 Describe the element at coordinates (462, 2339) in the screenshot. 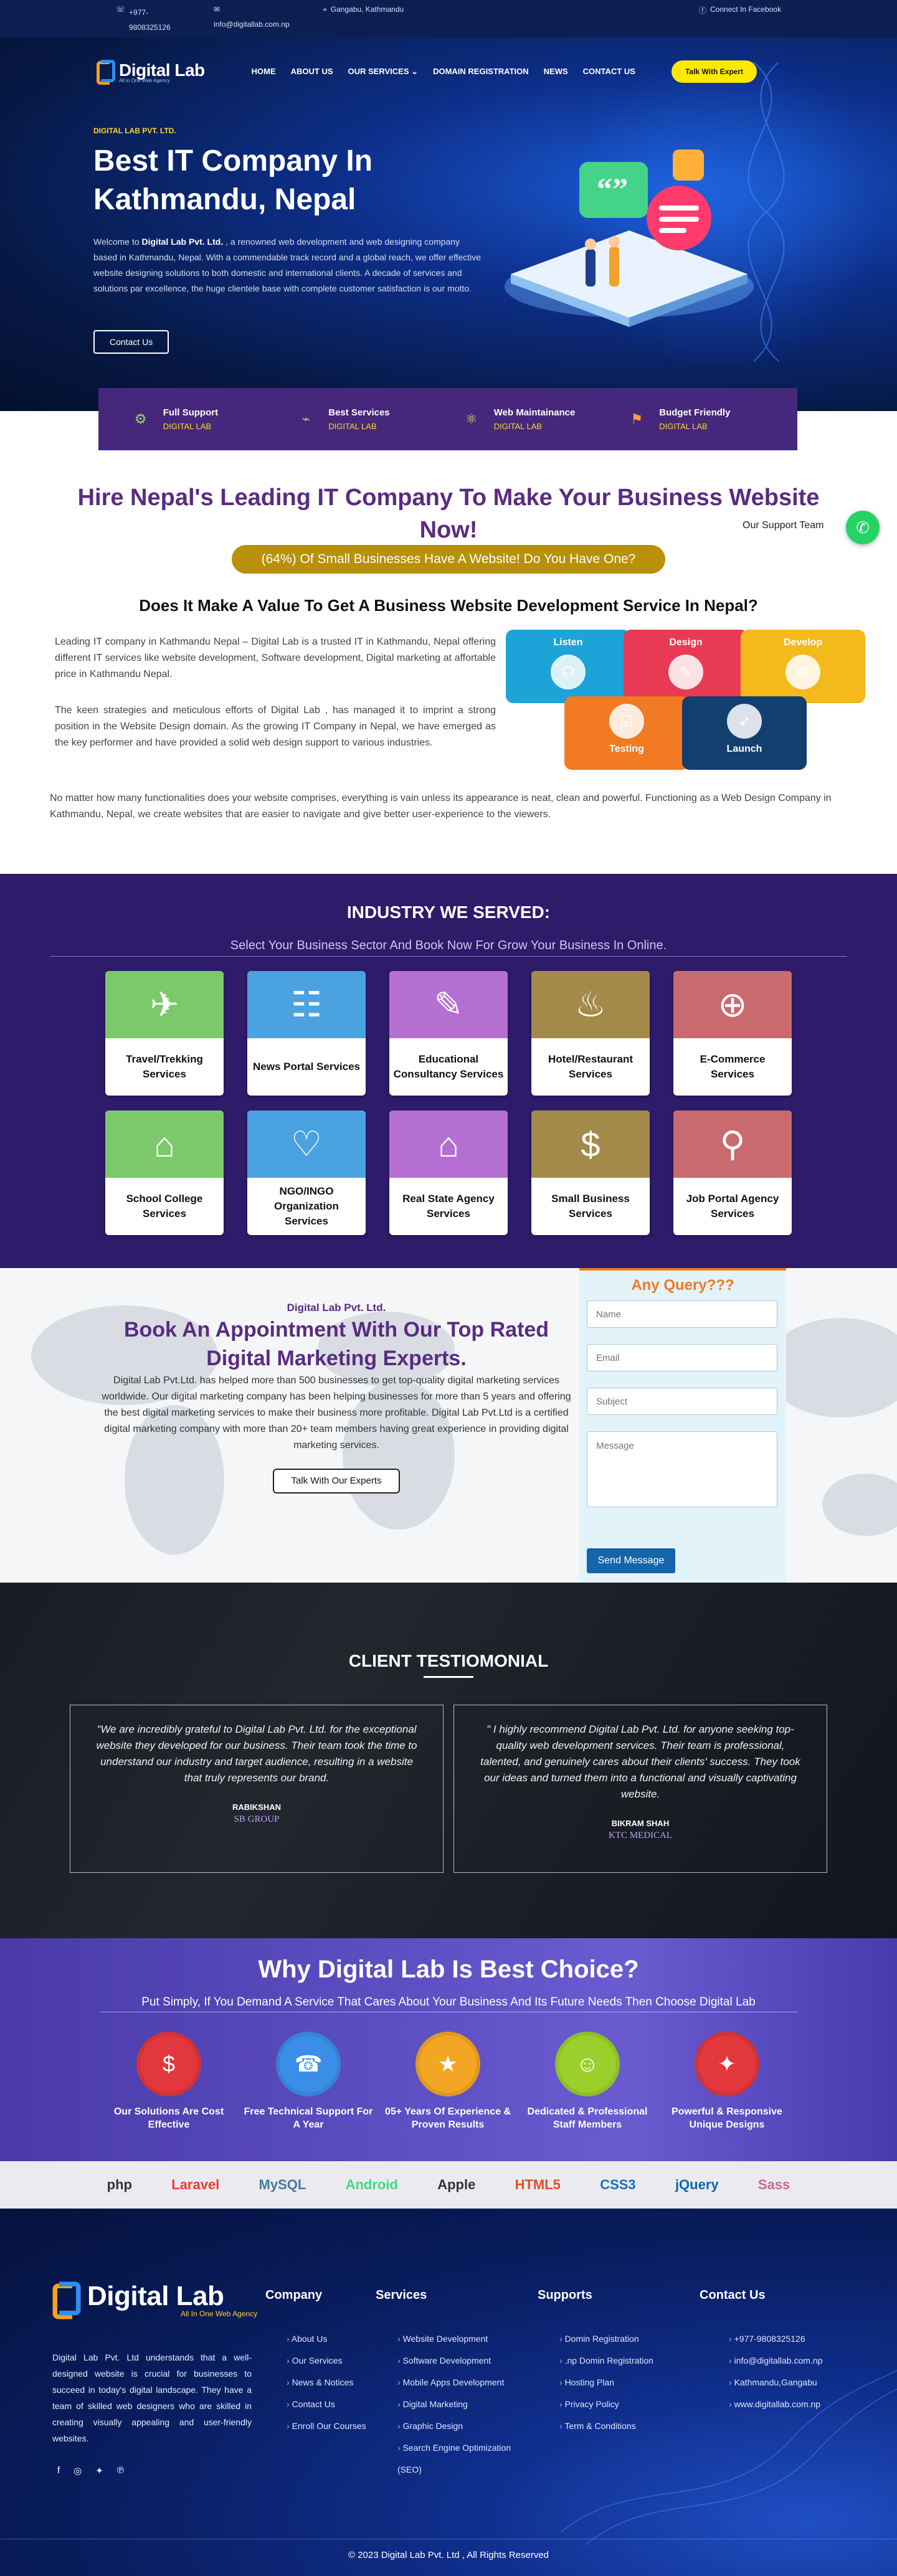

I see `footer-service-link: Website Development` at that location.